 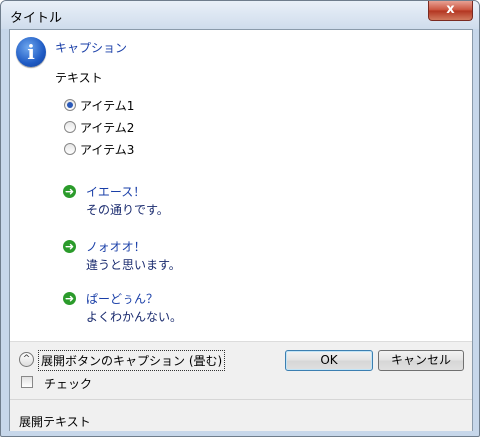 I want to click on title-bar: タイトル x, so click(x=240, y=15).